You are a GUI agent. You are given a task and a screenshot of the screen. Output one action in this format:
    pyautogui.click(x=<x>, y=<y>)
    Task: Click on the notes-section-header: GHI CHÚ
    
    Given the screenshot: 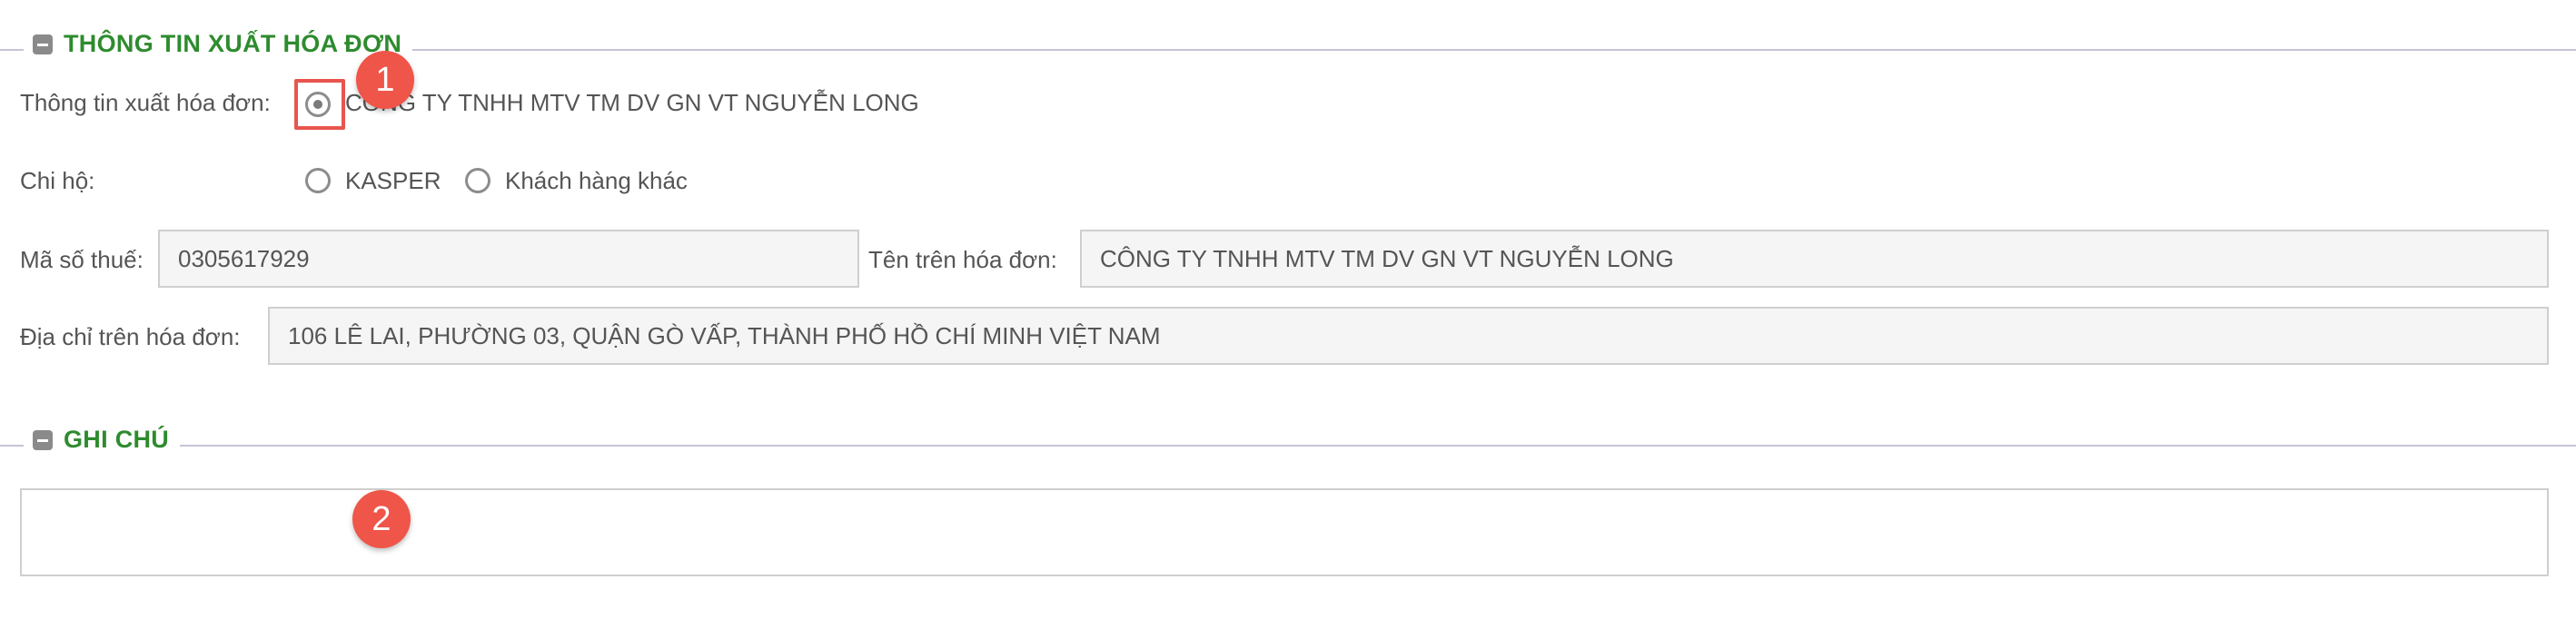 What is the action you would take?
    pyautogui.click(x=102, y=440)
    